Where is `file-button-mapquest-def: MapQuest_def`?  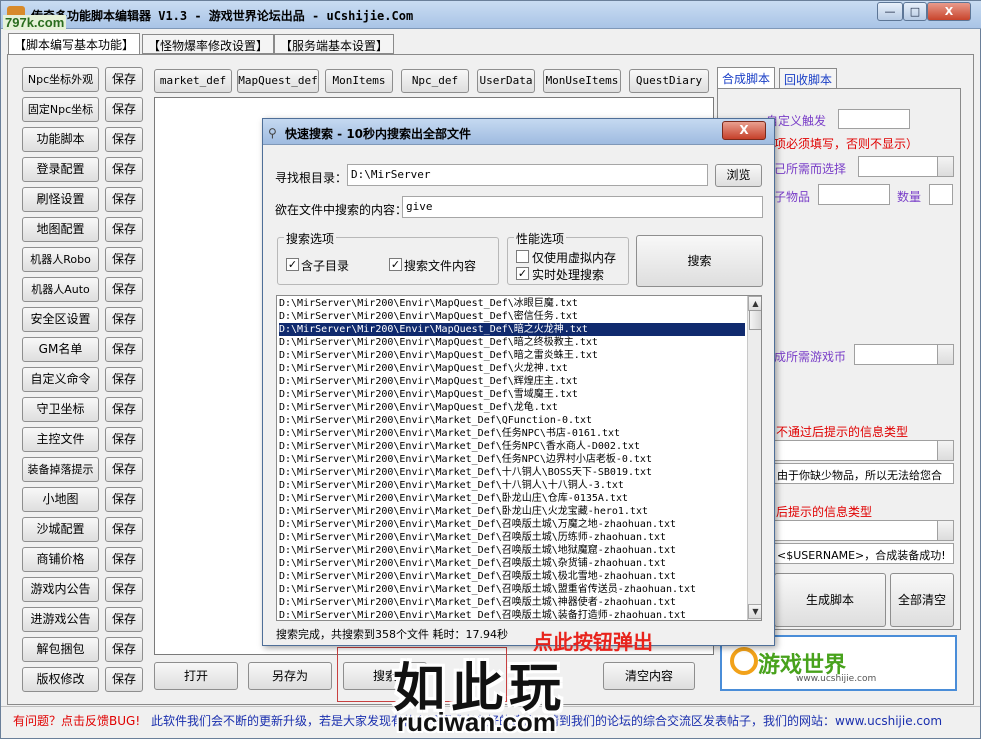 file-button-mapquest-def: MapQuest_def is located at coordinates (278, 81).